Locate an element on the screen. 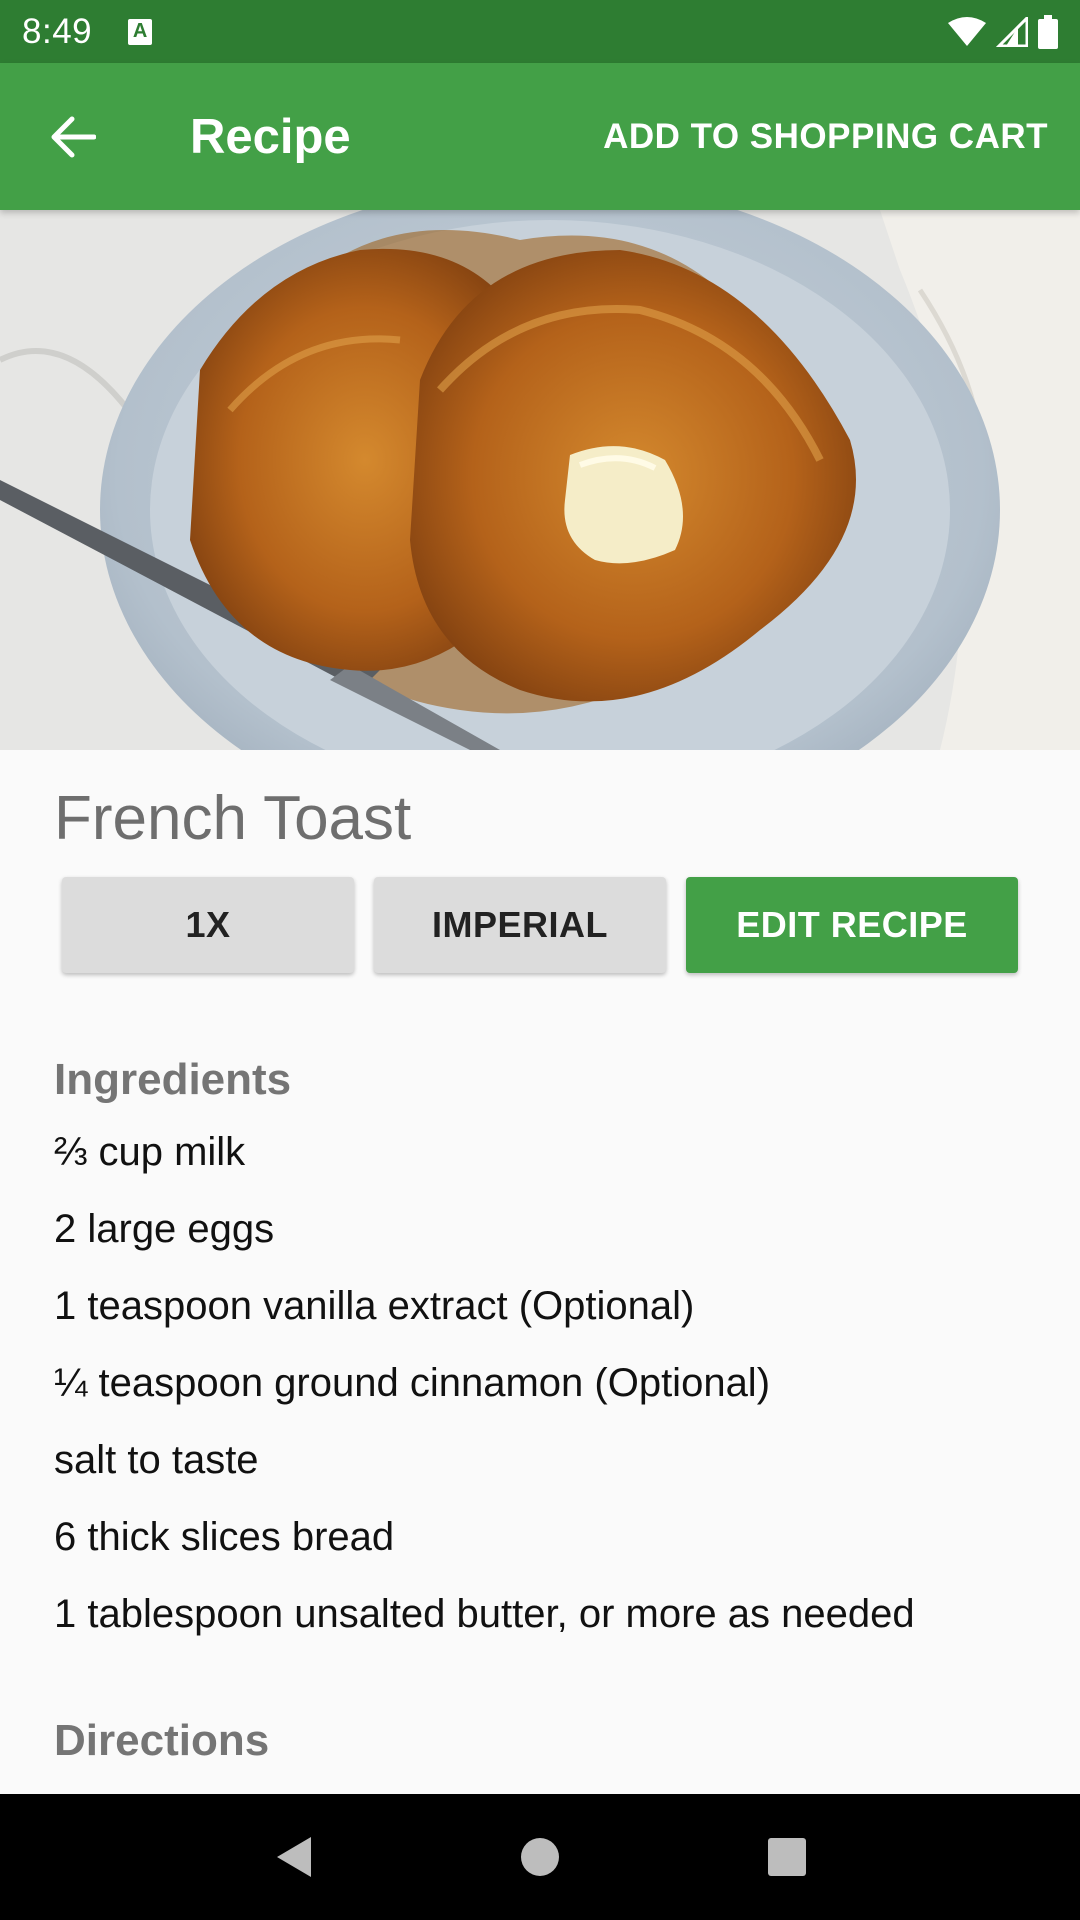 The image size is (1080, 1920). edit-recipe-button: EDIT RECIPE is located at coordinates (852, 925).